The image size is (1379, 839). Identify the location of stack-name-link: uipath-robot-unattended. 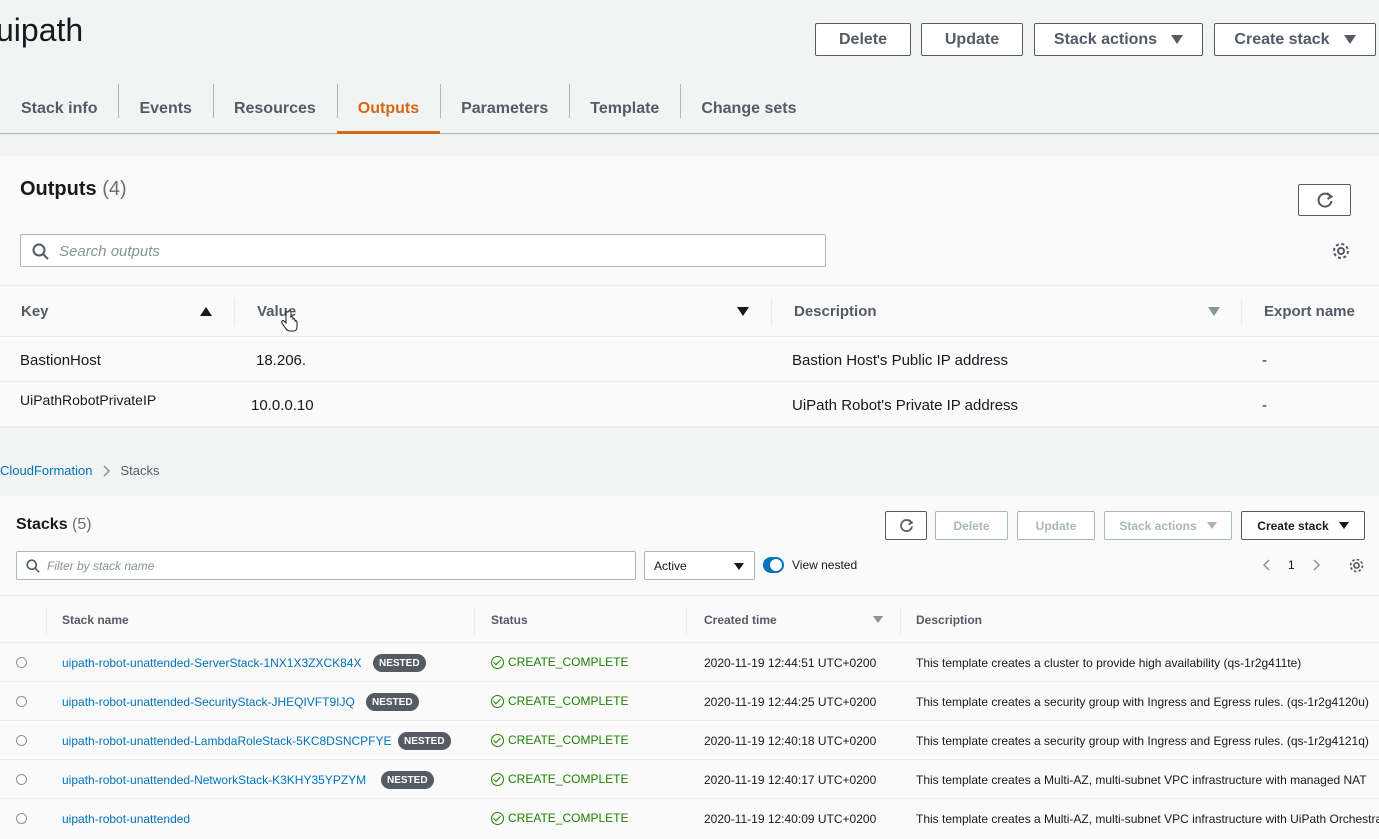
(126, 819).